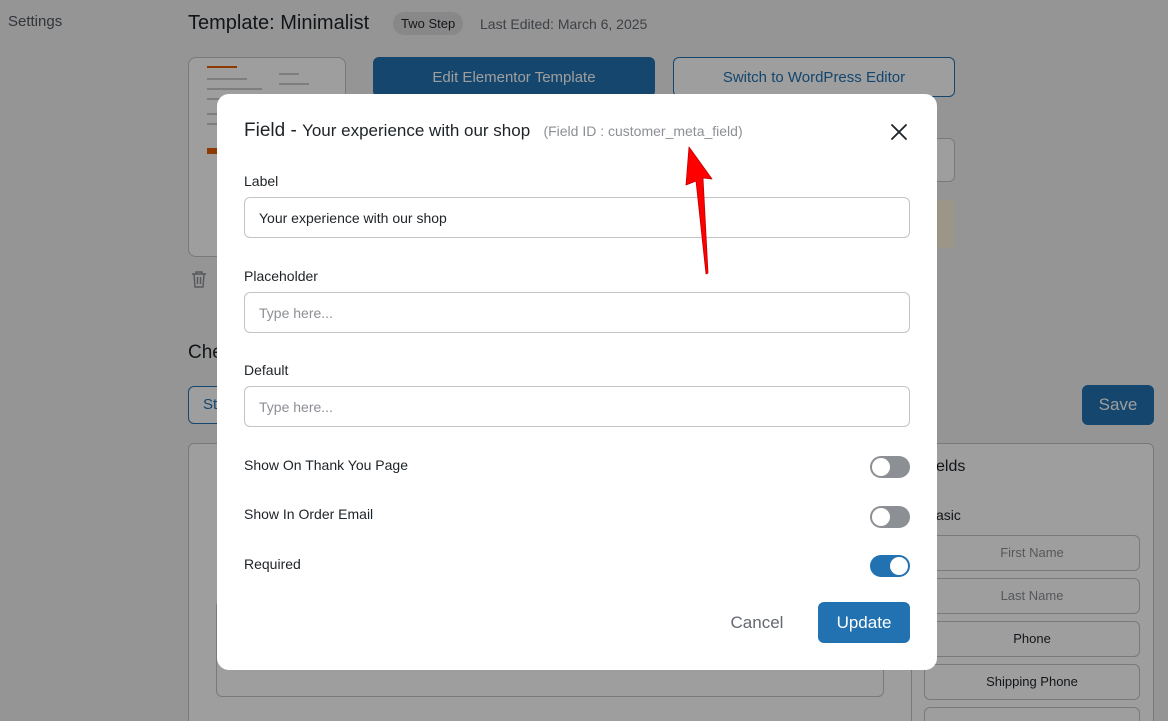  Describe the element at coordinates (266, 370) in the screenshot. I see `default-caption: Default` at that location.